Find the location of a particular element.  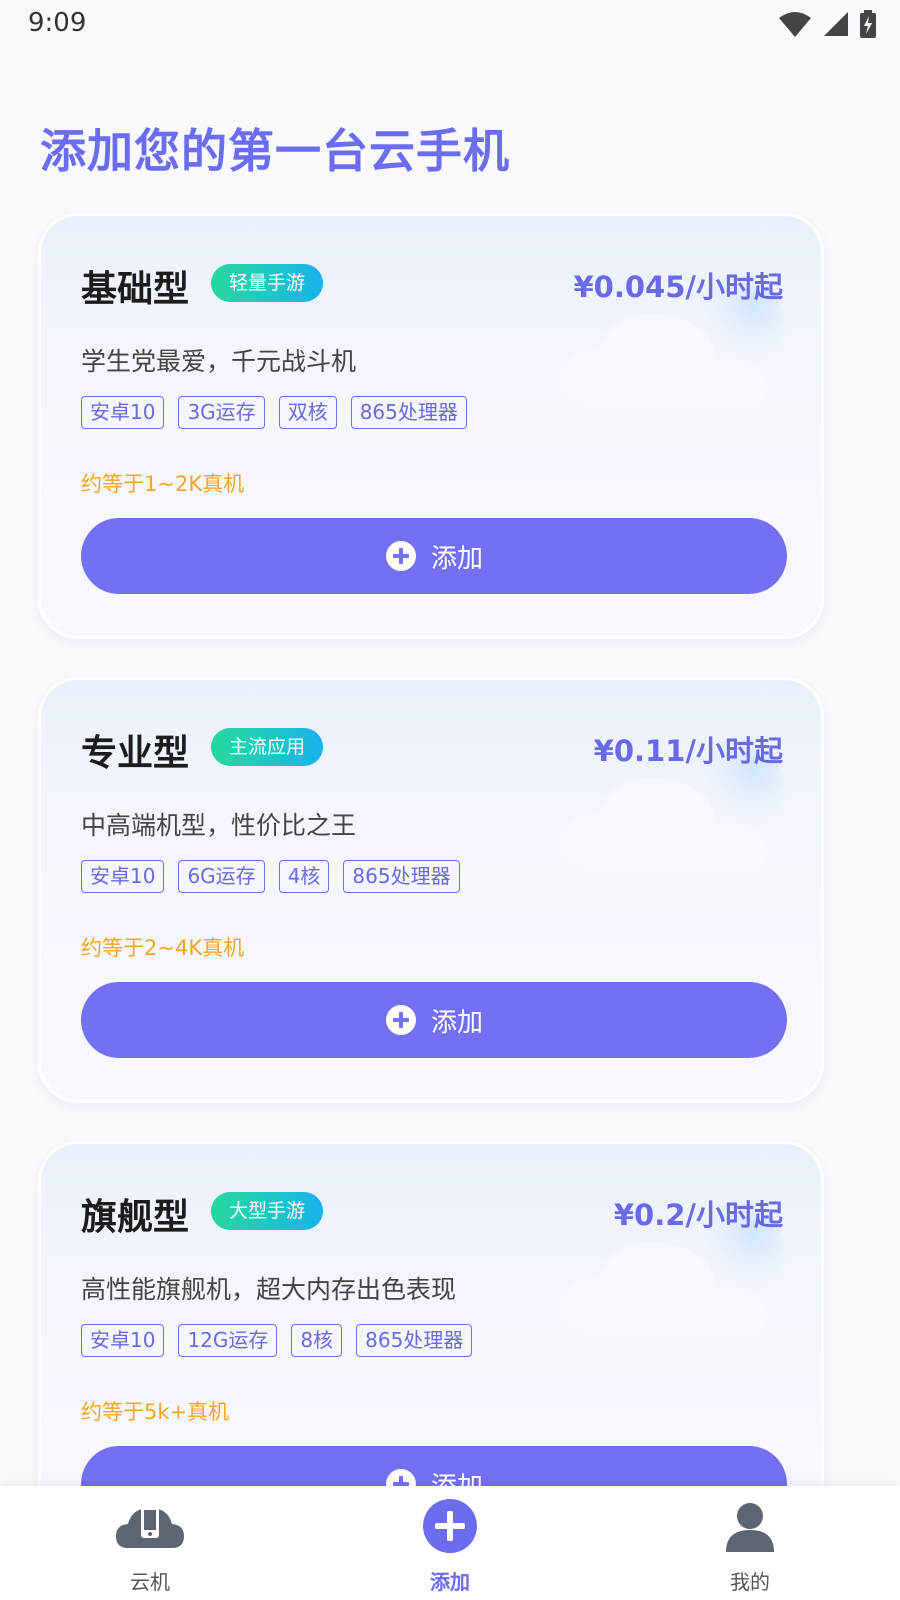

plan-tags: 安卓10 12G运存 8核 865处理器 is located at coordinates (277, 1340).